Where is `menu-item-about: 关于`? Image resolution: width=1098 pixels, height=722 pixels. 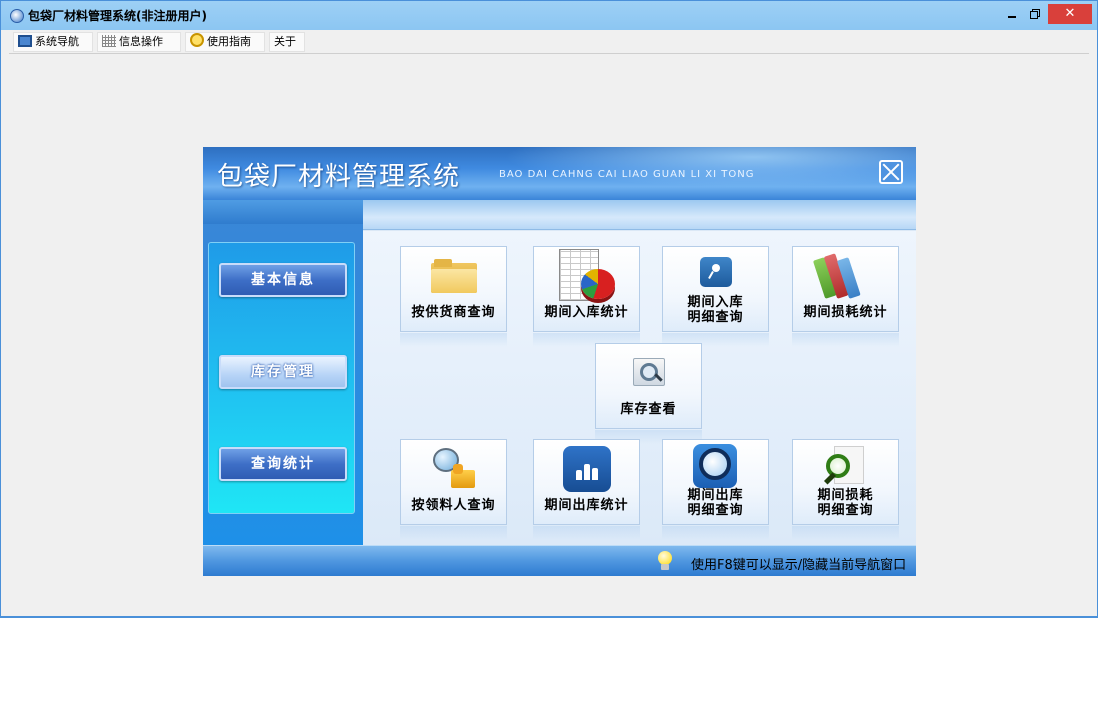
menu-item-about: 关于 is located at coordinates (287, 42).